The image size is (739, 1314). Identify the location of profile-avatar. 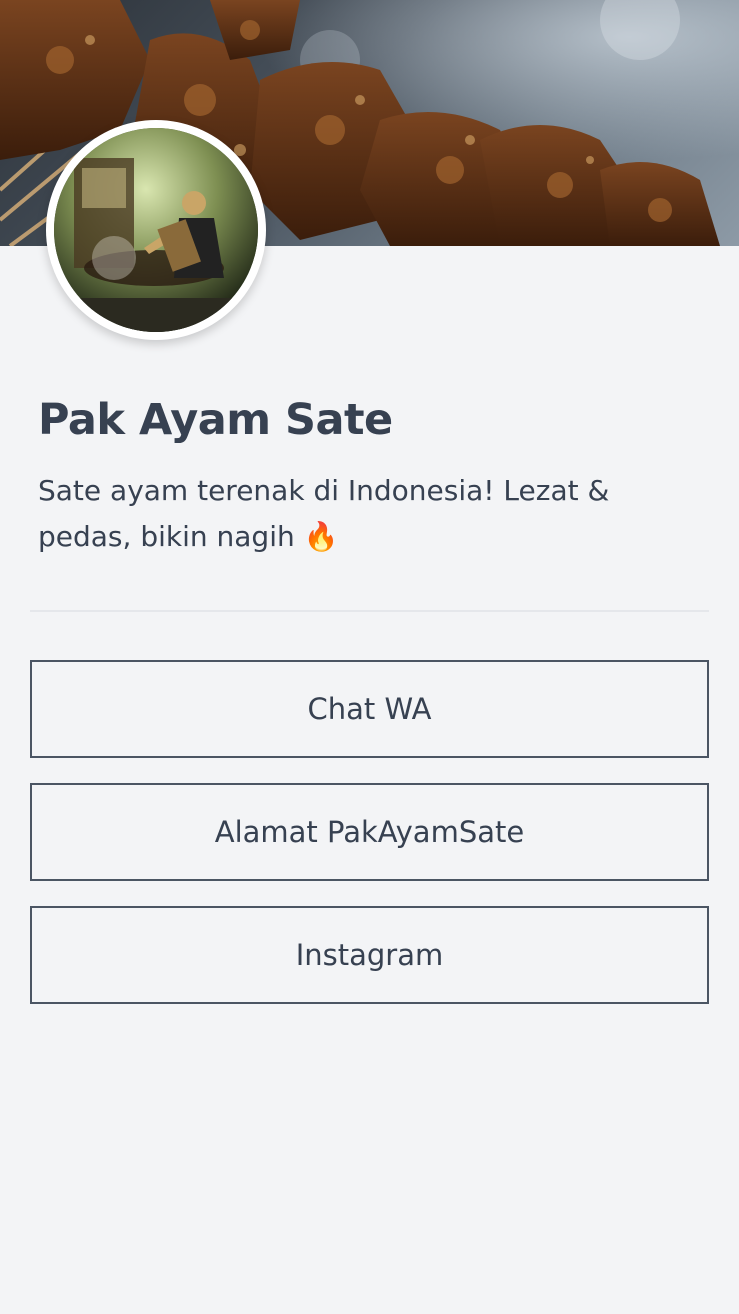
(156, 230).